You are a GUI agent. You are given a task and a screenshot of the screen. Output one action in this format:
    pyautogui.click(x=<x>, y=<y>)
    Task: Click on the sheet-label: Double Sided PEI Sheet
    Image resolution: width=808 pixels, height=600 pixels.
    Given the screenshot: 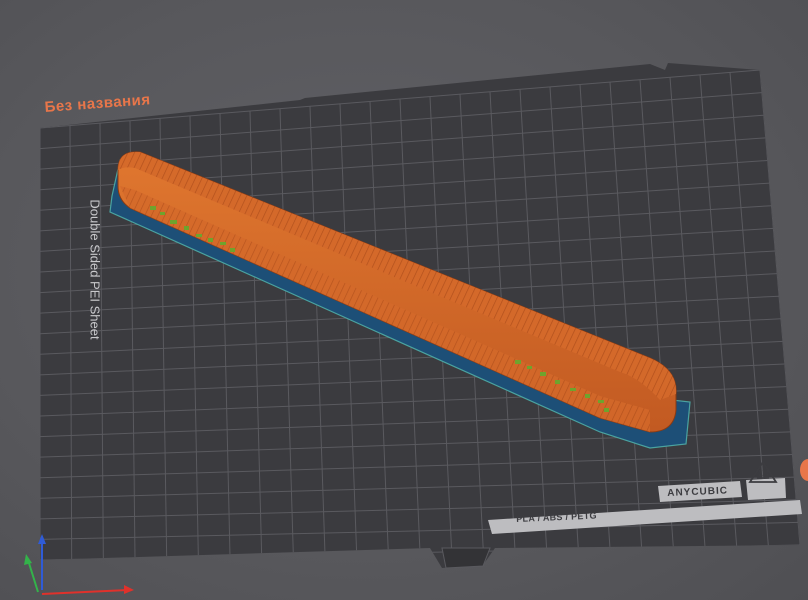 What is the action you would take?
    pyautogui.click(x=95, y=269)
    